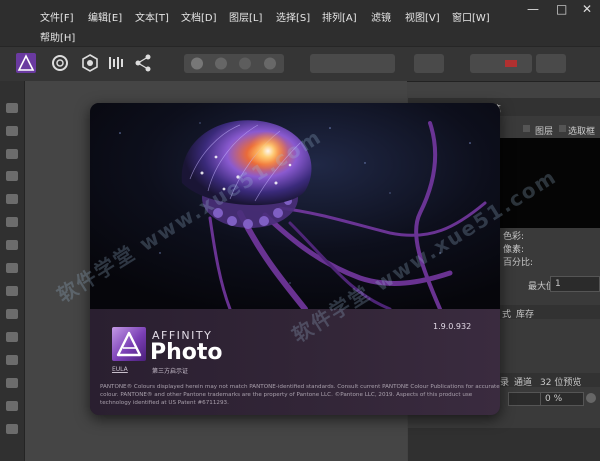  Describe the element at coordinates (12, 199) in the screenshot. I see `selection-brush-tool-icon` at that location.